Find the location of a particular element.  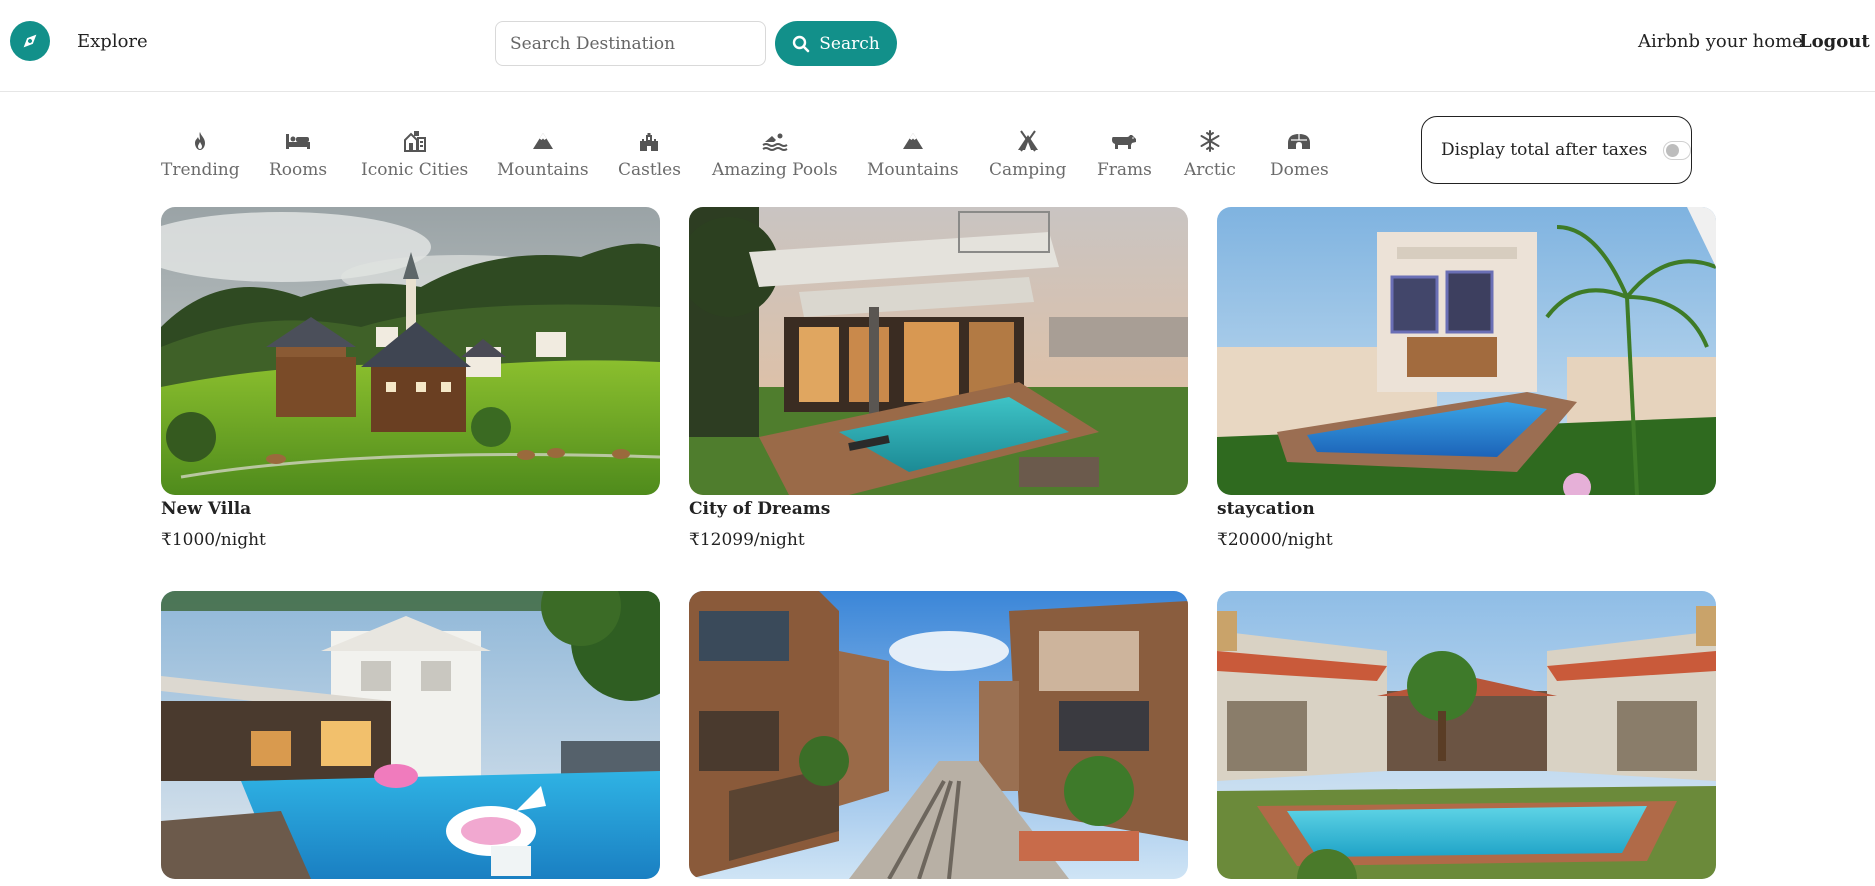

bed-icon is located at coordinates (298, 141).